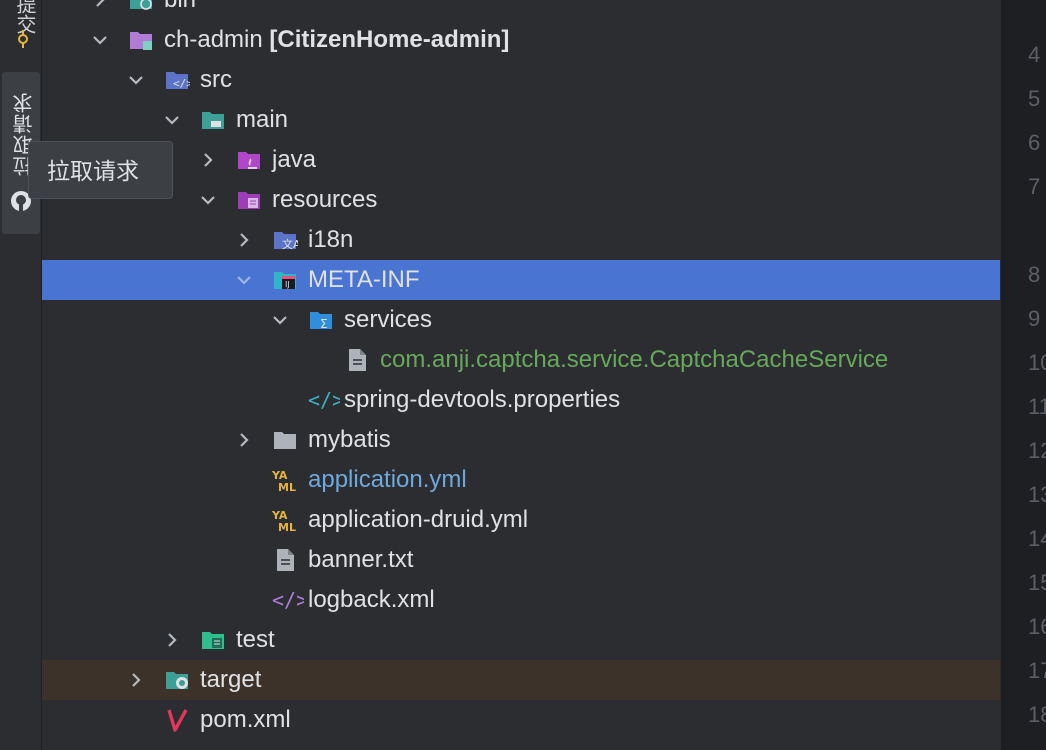 Image resolution: width=1046 pixels, height=750 pixels. I want to click on tree-row-ch-admin: ch-admin [CitizenHome-admin], so click(521, 40).